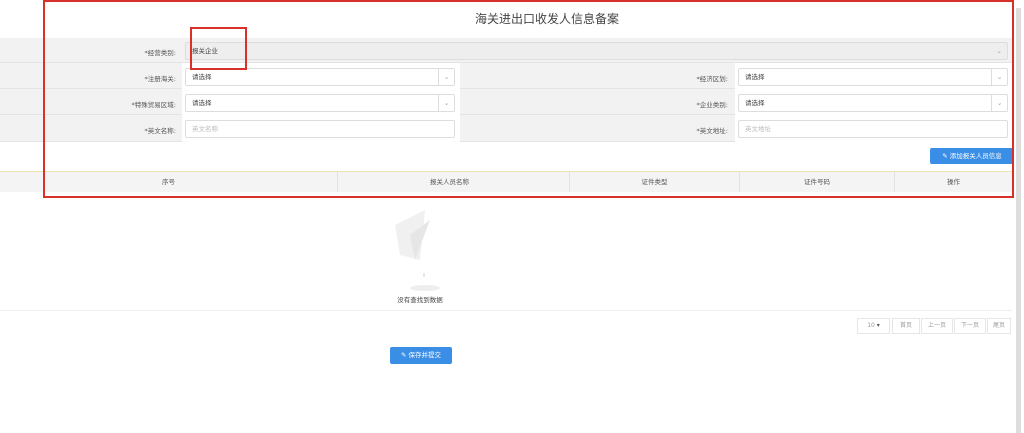  What do you see at coordinates (404, 355) in the screenshot?
I see `edit-icon: ✎` at bounding box center [404, 355].